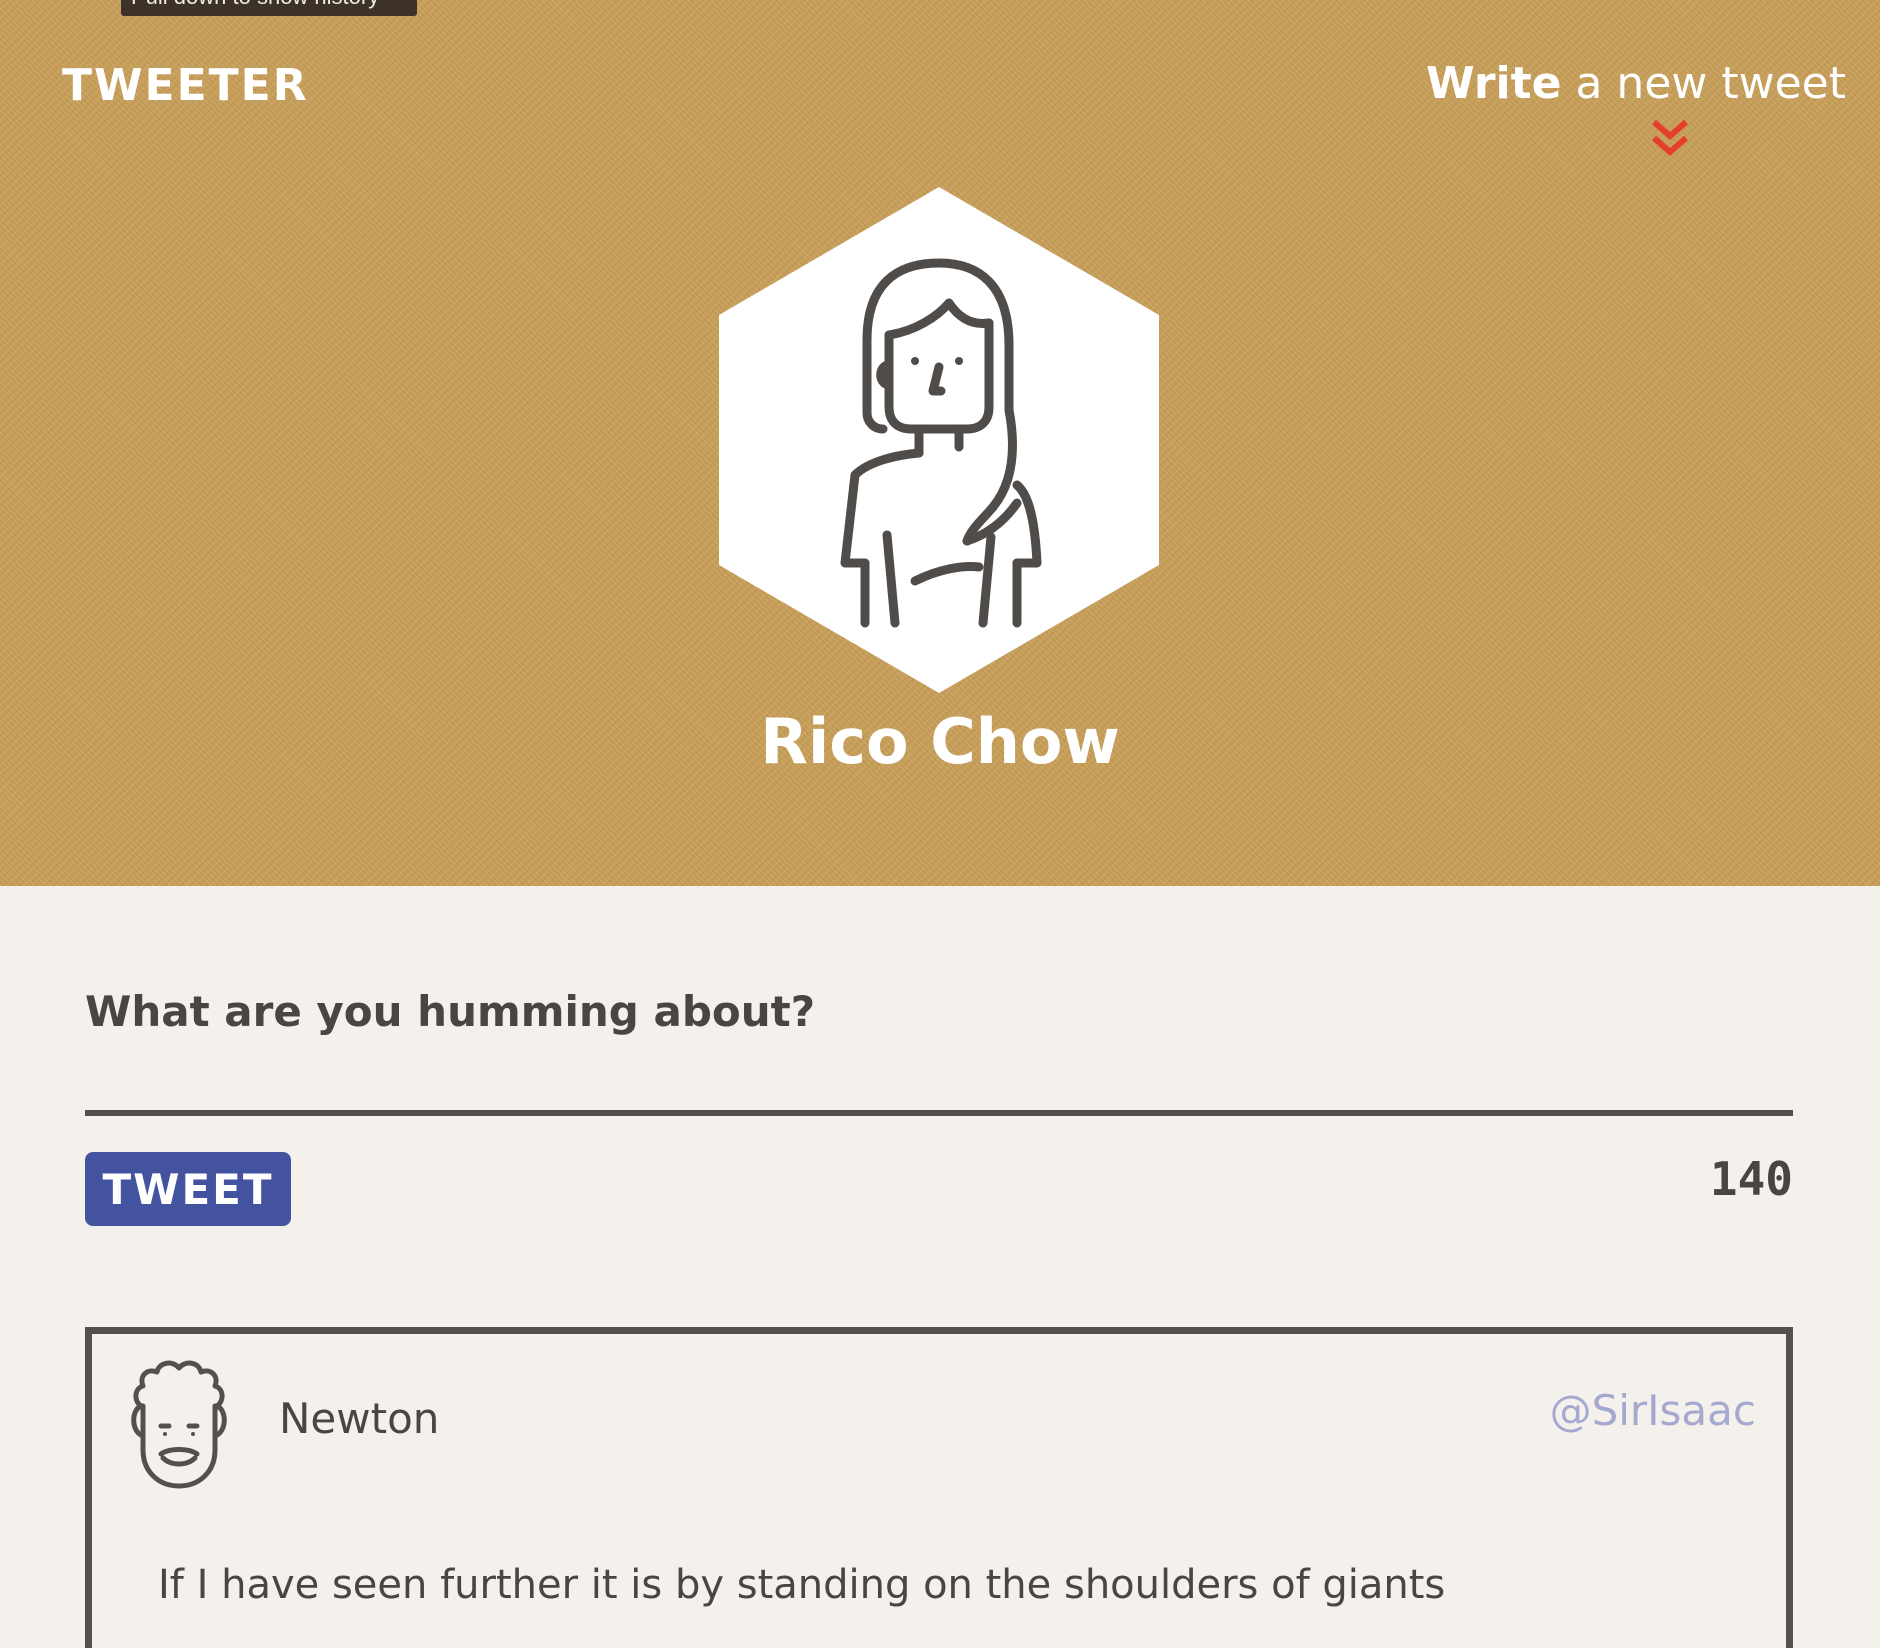 Image resolution: width=1880 pixels, height=1648 pixels. I want to click on tweet-handle: @SirIsaac, so click(1653, 1410).